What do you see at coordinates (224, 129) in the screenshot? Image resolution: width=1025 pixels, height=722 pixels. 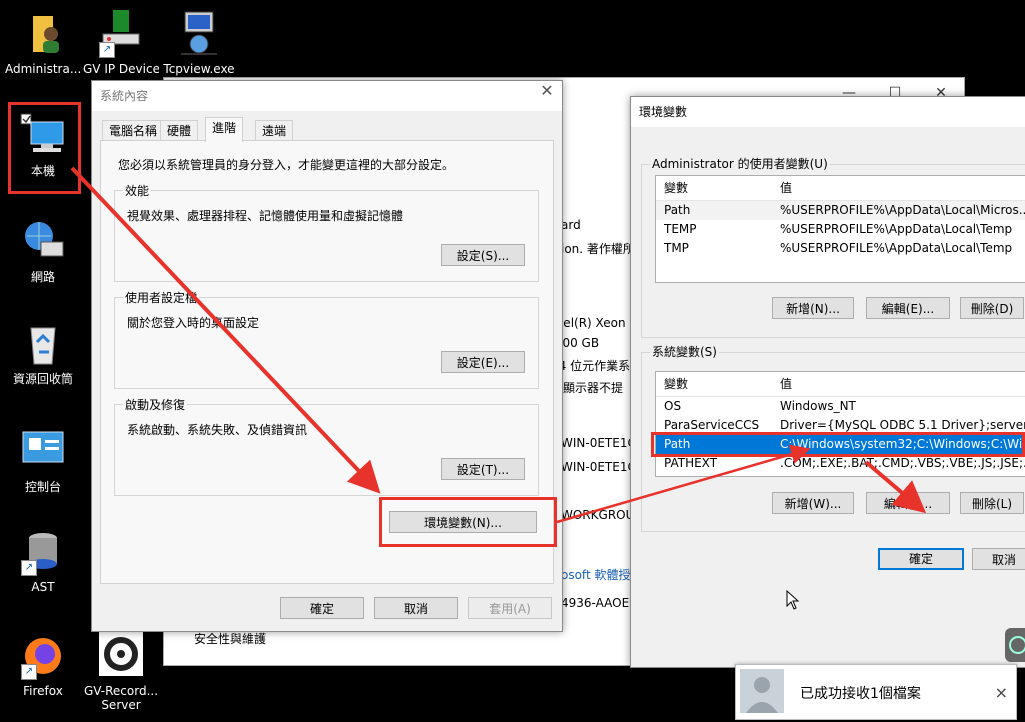 I see `tab-advanced: 進階` at bounding box center [224, 129].